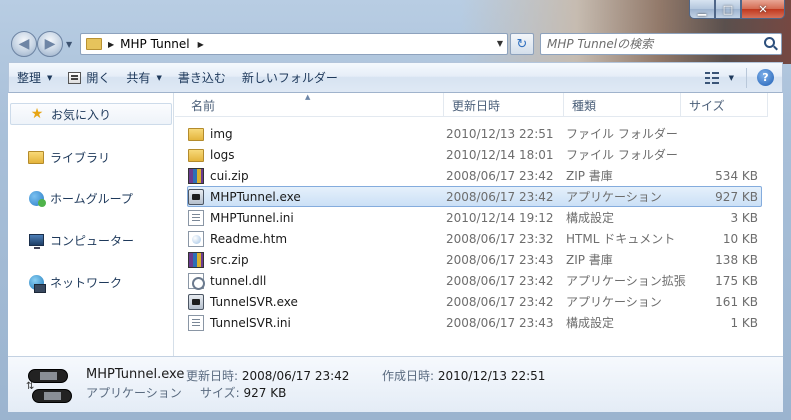  Describe the element at coordinates (522, 44) in the screenshot. I see `refresh-button: ↻` at that location.